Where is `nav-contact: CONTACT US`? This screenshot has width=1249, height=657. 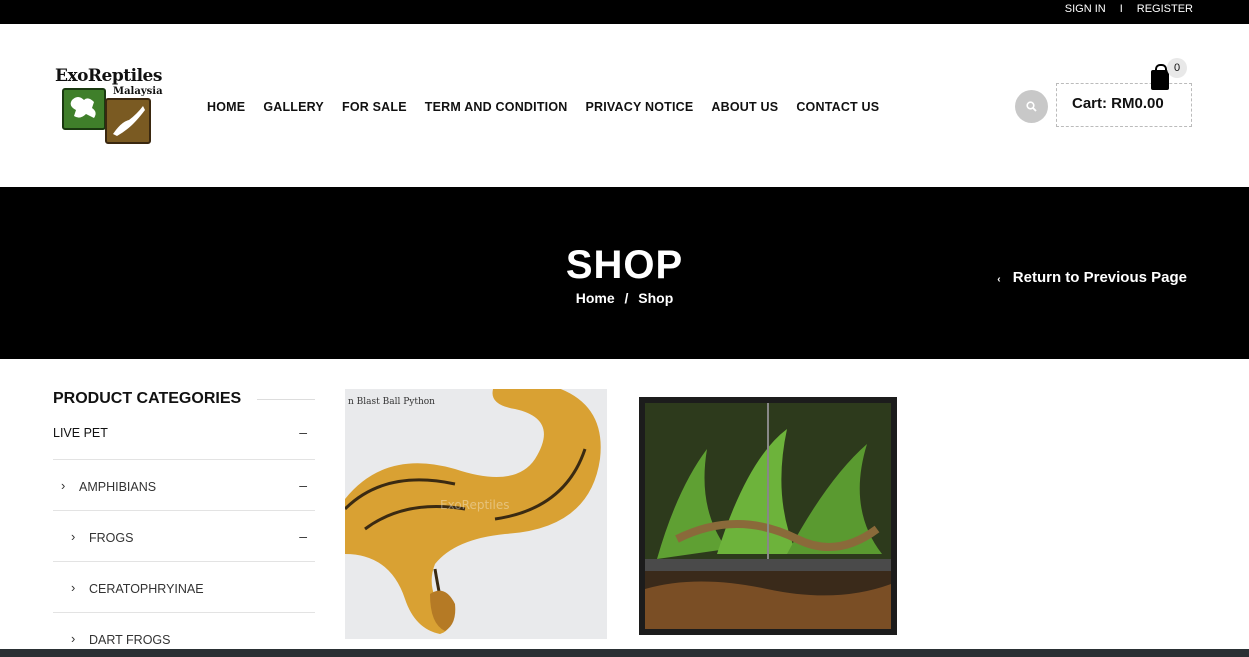
nav-contact: CONTACT US is located at coordinates (837, 107).